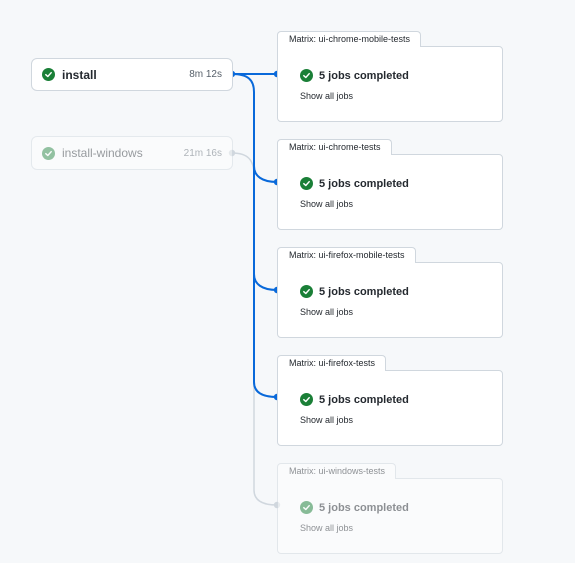 The image size is (575, 563). Describe the element at coordinates (205, 74) in the screenshot. I see `job-duration: 8m 12s` at that location.